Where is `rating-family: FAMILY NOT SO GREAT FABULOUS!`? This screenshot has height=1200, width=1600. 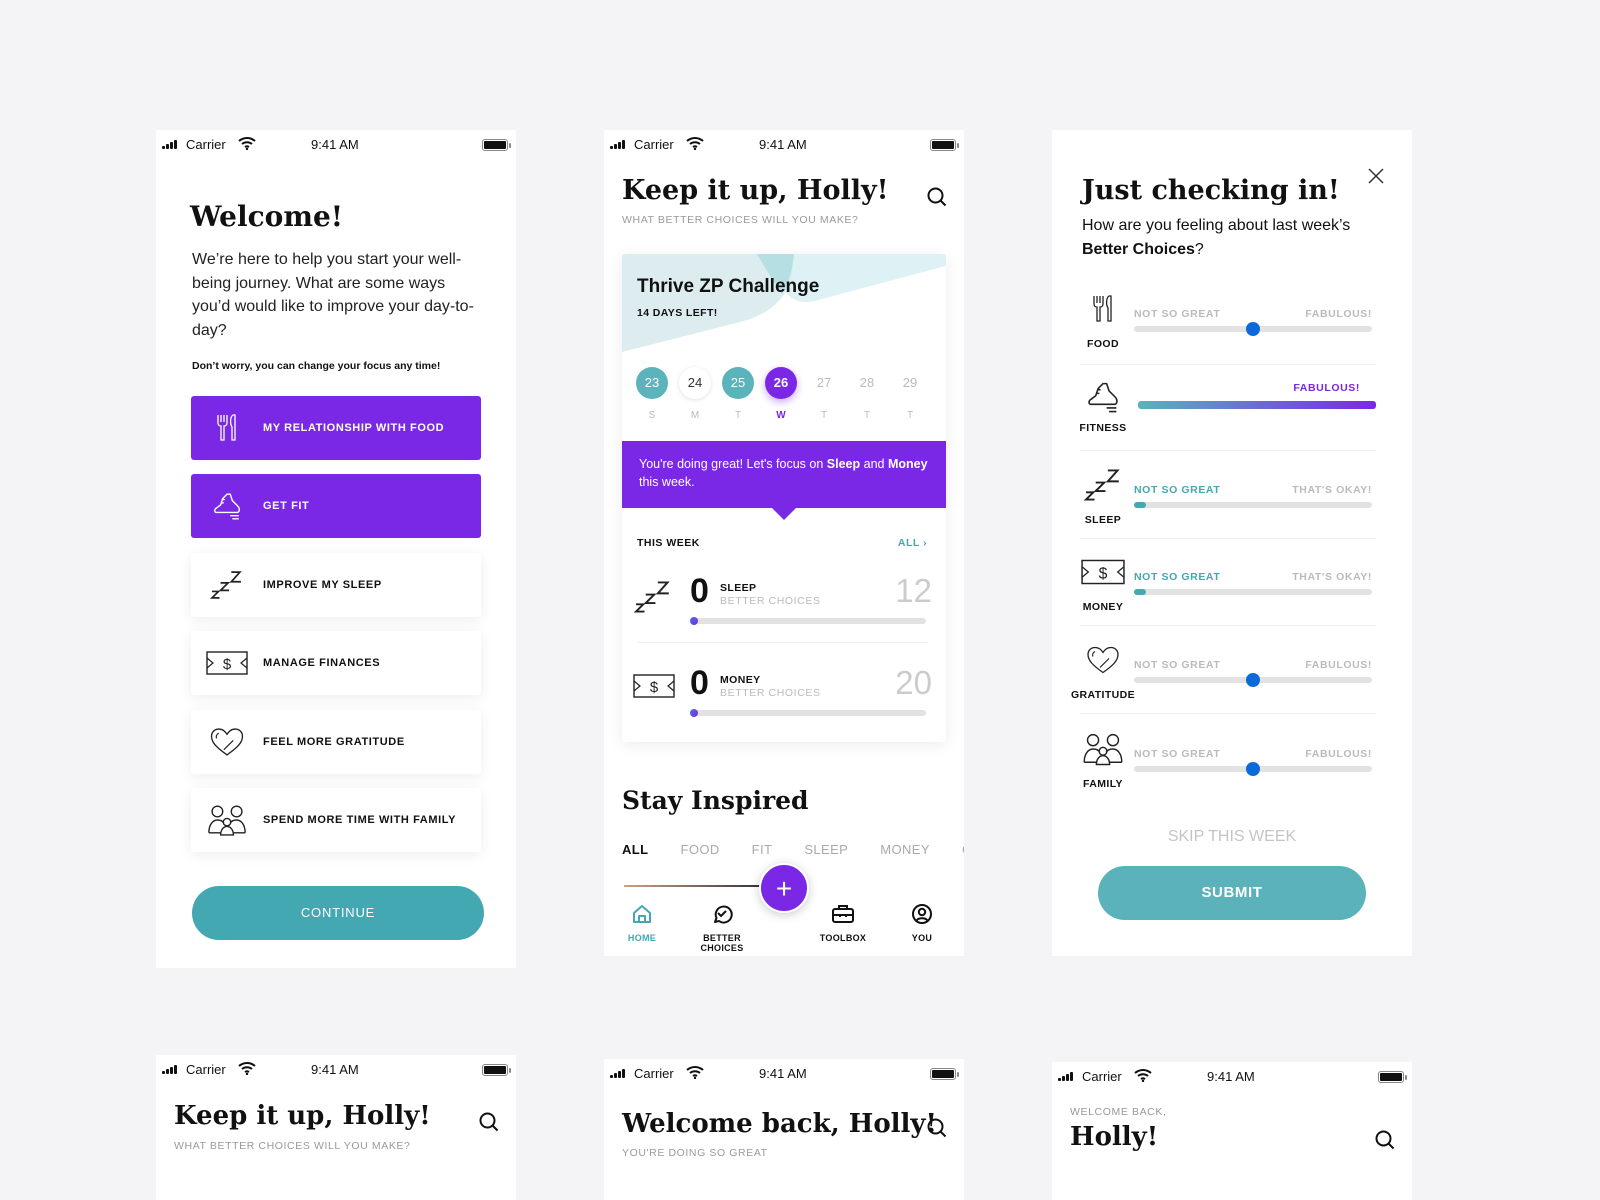
rating-family: FAMILY NOT SO GREAT FABULOUS! is located at coordinates (1225, 772).